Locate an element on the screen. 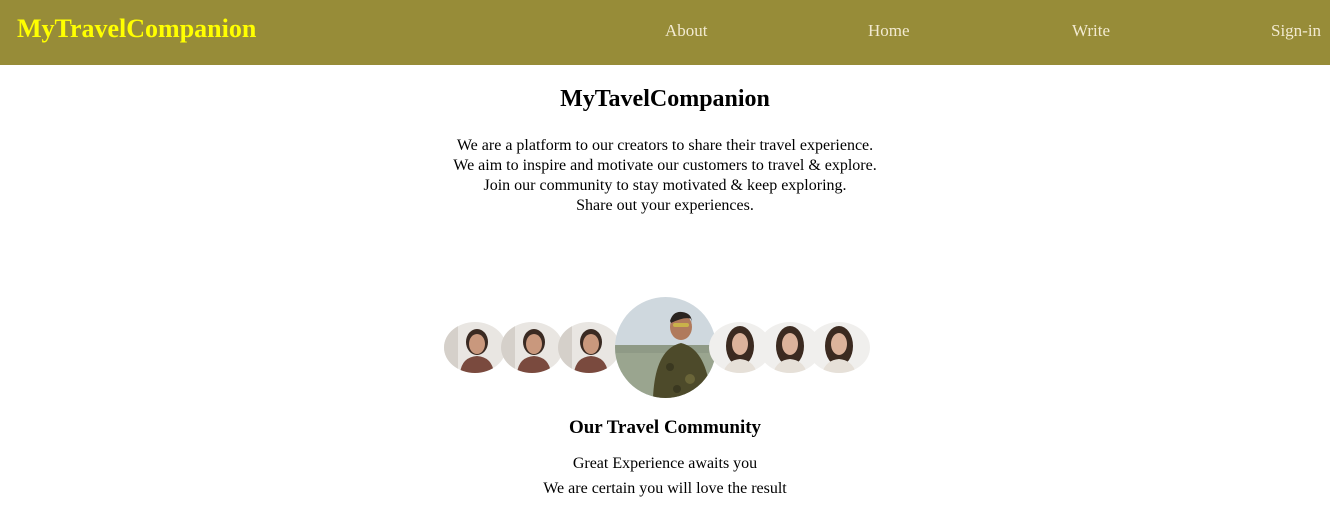 Image resolution: width=1330 pixels, height=512 pixels. nav-signin-link: Sign-in is located at coordinates (1296, 31).